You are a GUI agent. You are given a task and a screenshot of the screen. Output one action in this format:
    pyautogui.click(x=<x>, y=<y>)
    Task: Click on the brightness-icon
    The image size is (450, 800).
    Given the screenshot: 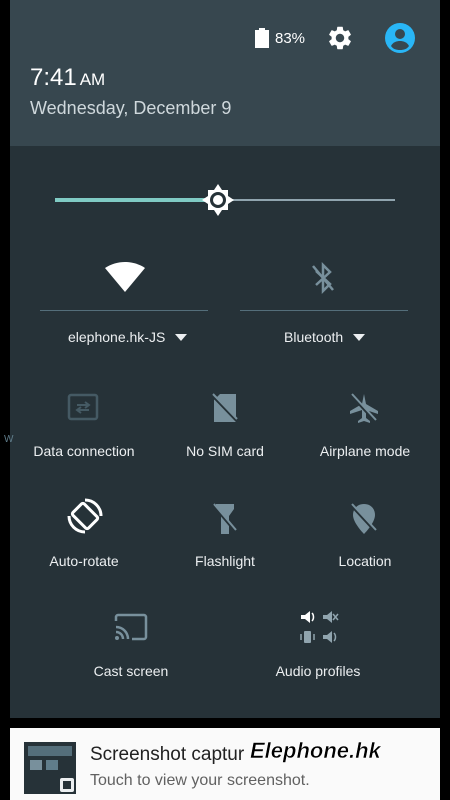 What is the action you would take?
    pyautogui.click(x=218, y=200)
    